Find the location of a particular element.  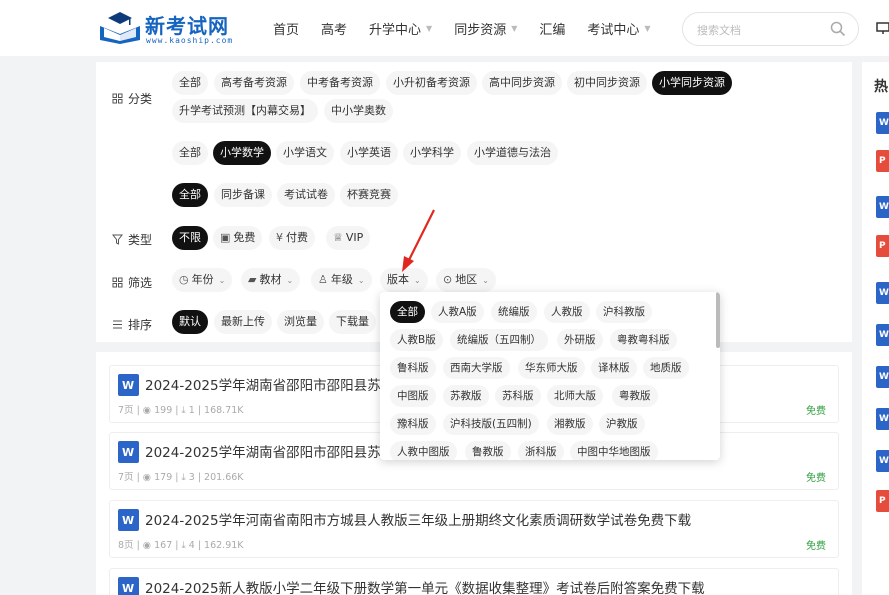

subtype-chip: 杯赛竞赛 is located at coordinates (369, 195).